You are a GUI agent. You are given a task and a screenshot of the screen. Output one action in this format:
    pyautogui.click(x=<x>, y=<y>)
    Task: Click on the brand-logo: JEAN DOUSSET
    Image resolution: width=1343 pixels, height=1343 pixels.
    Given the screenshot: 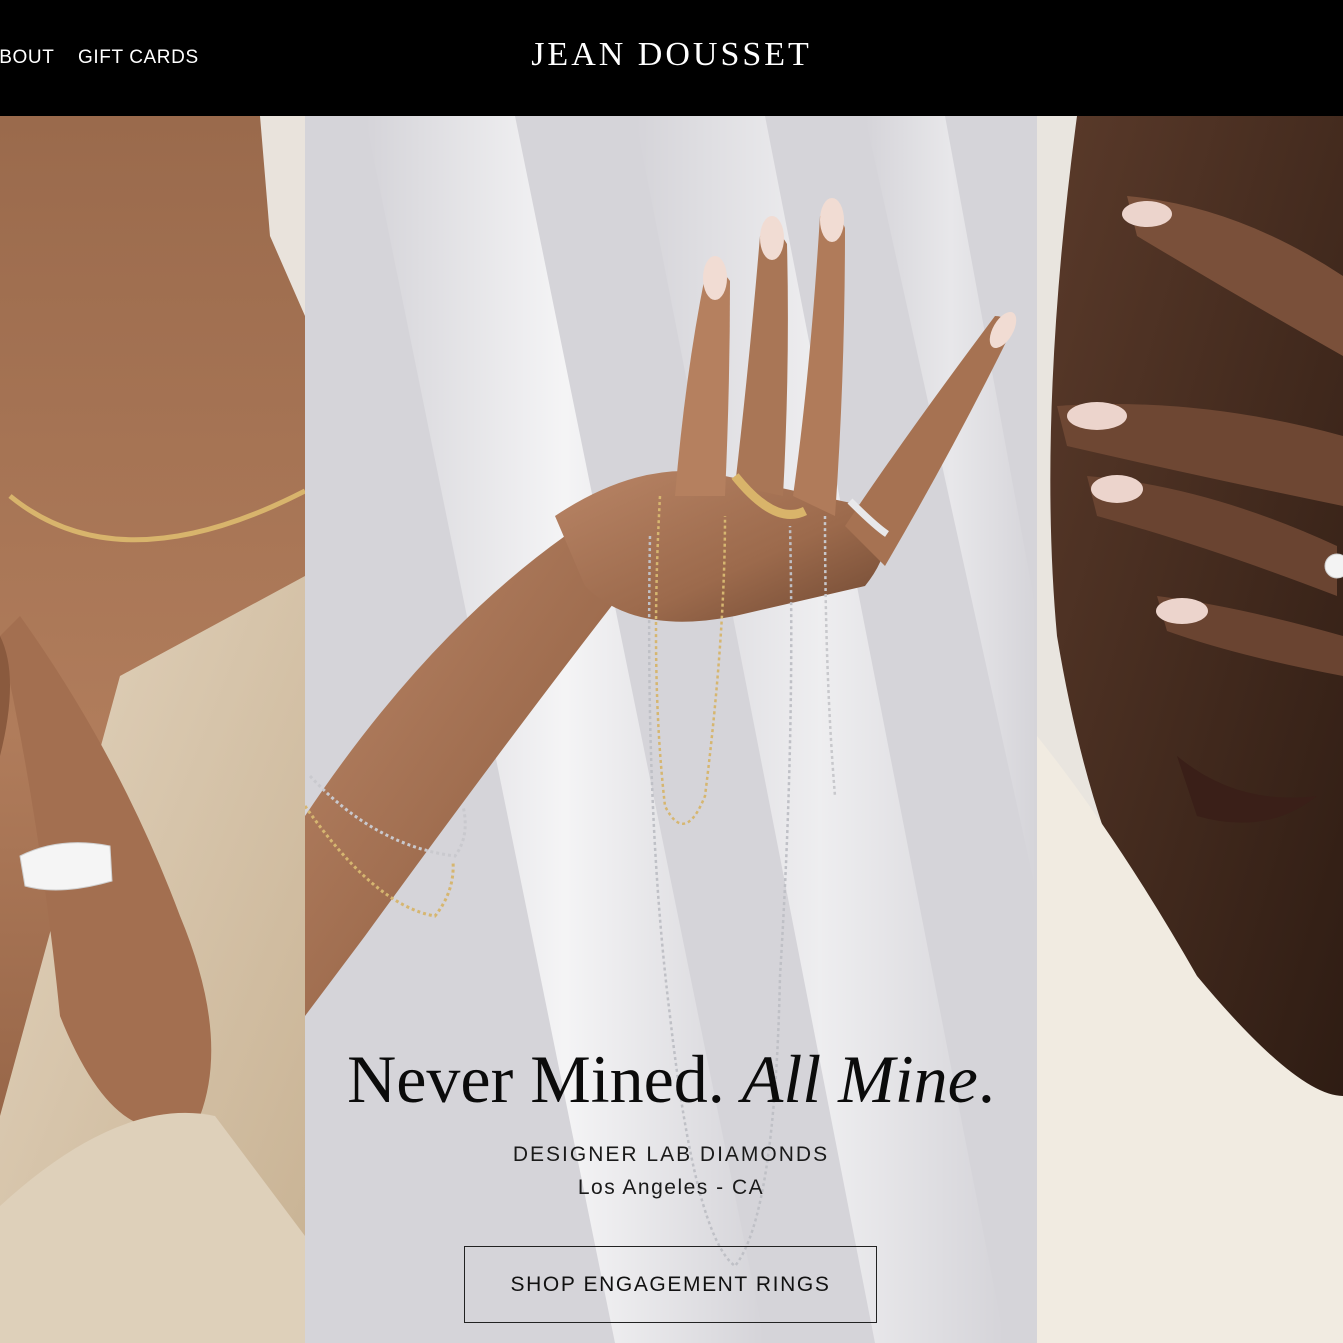 What is the action you would take?
    pyautogui.click(x=671, y=55)
    